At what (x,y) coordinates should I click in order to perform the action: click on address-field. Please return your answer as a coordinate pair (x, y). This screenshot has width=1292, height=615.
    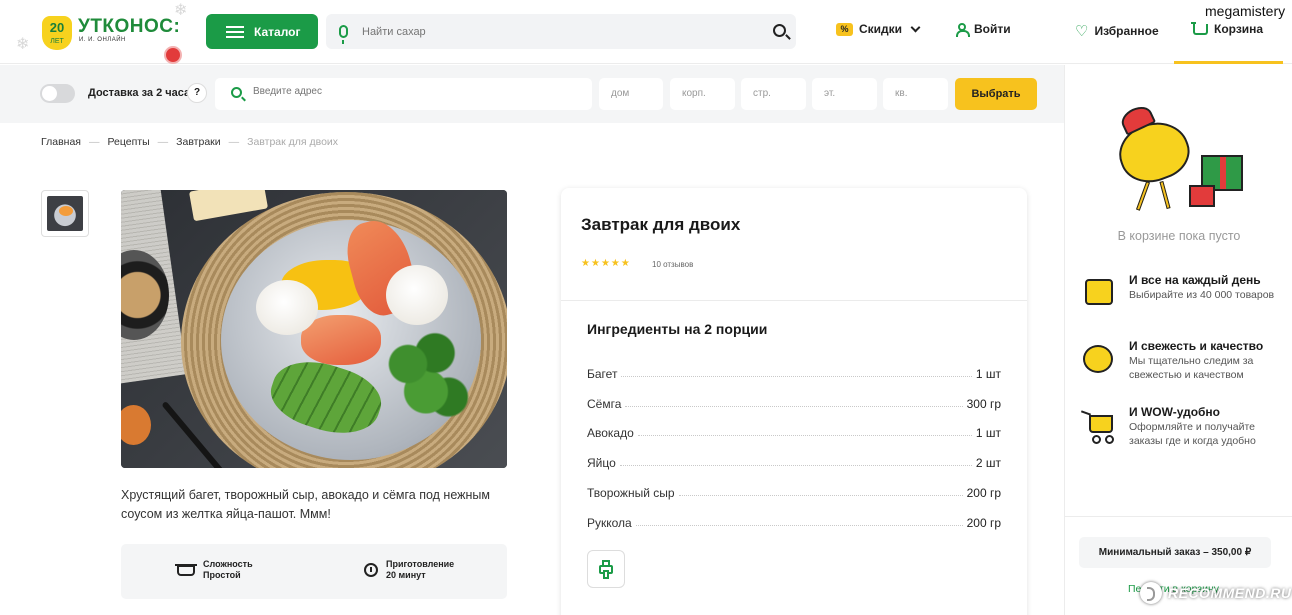
    Looking at the image, I should click on (403, 94).